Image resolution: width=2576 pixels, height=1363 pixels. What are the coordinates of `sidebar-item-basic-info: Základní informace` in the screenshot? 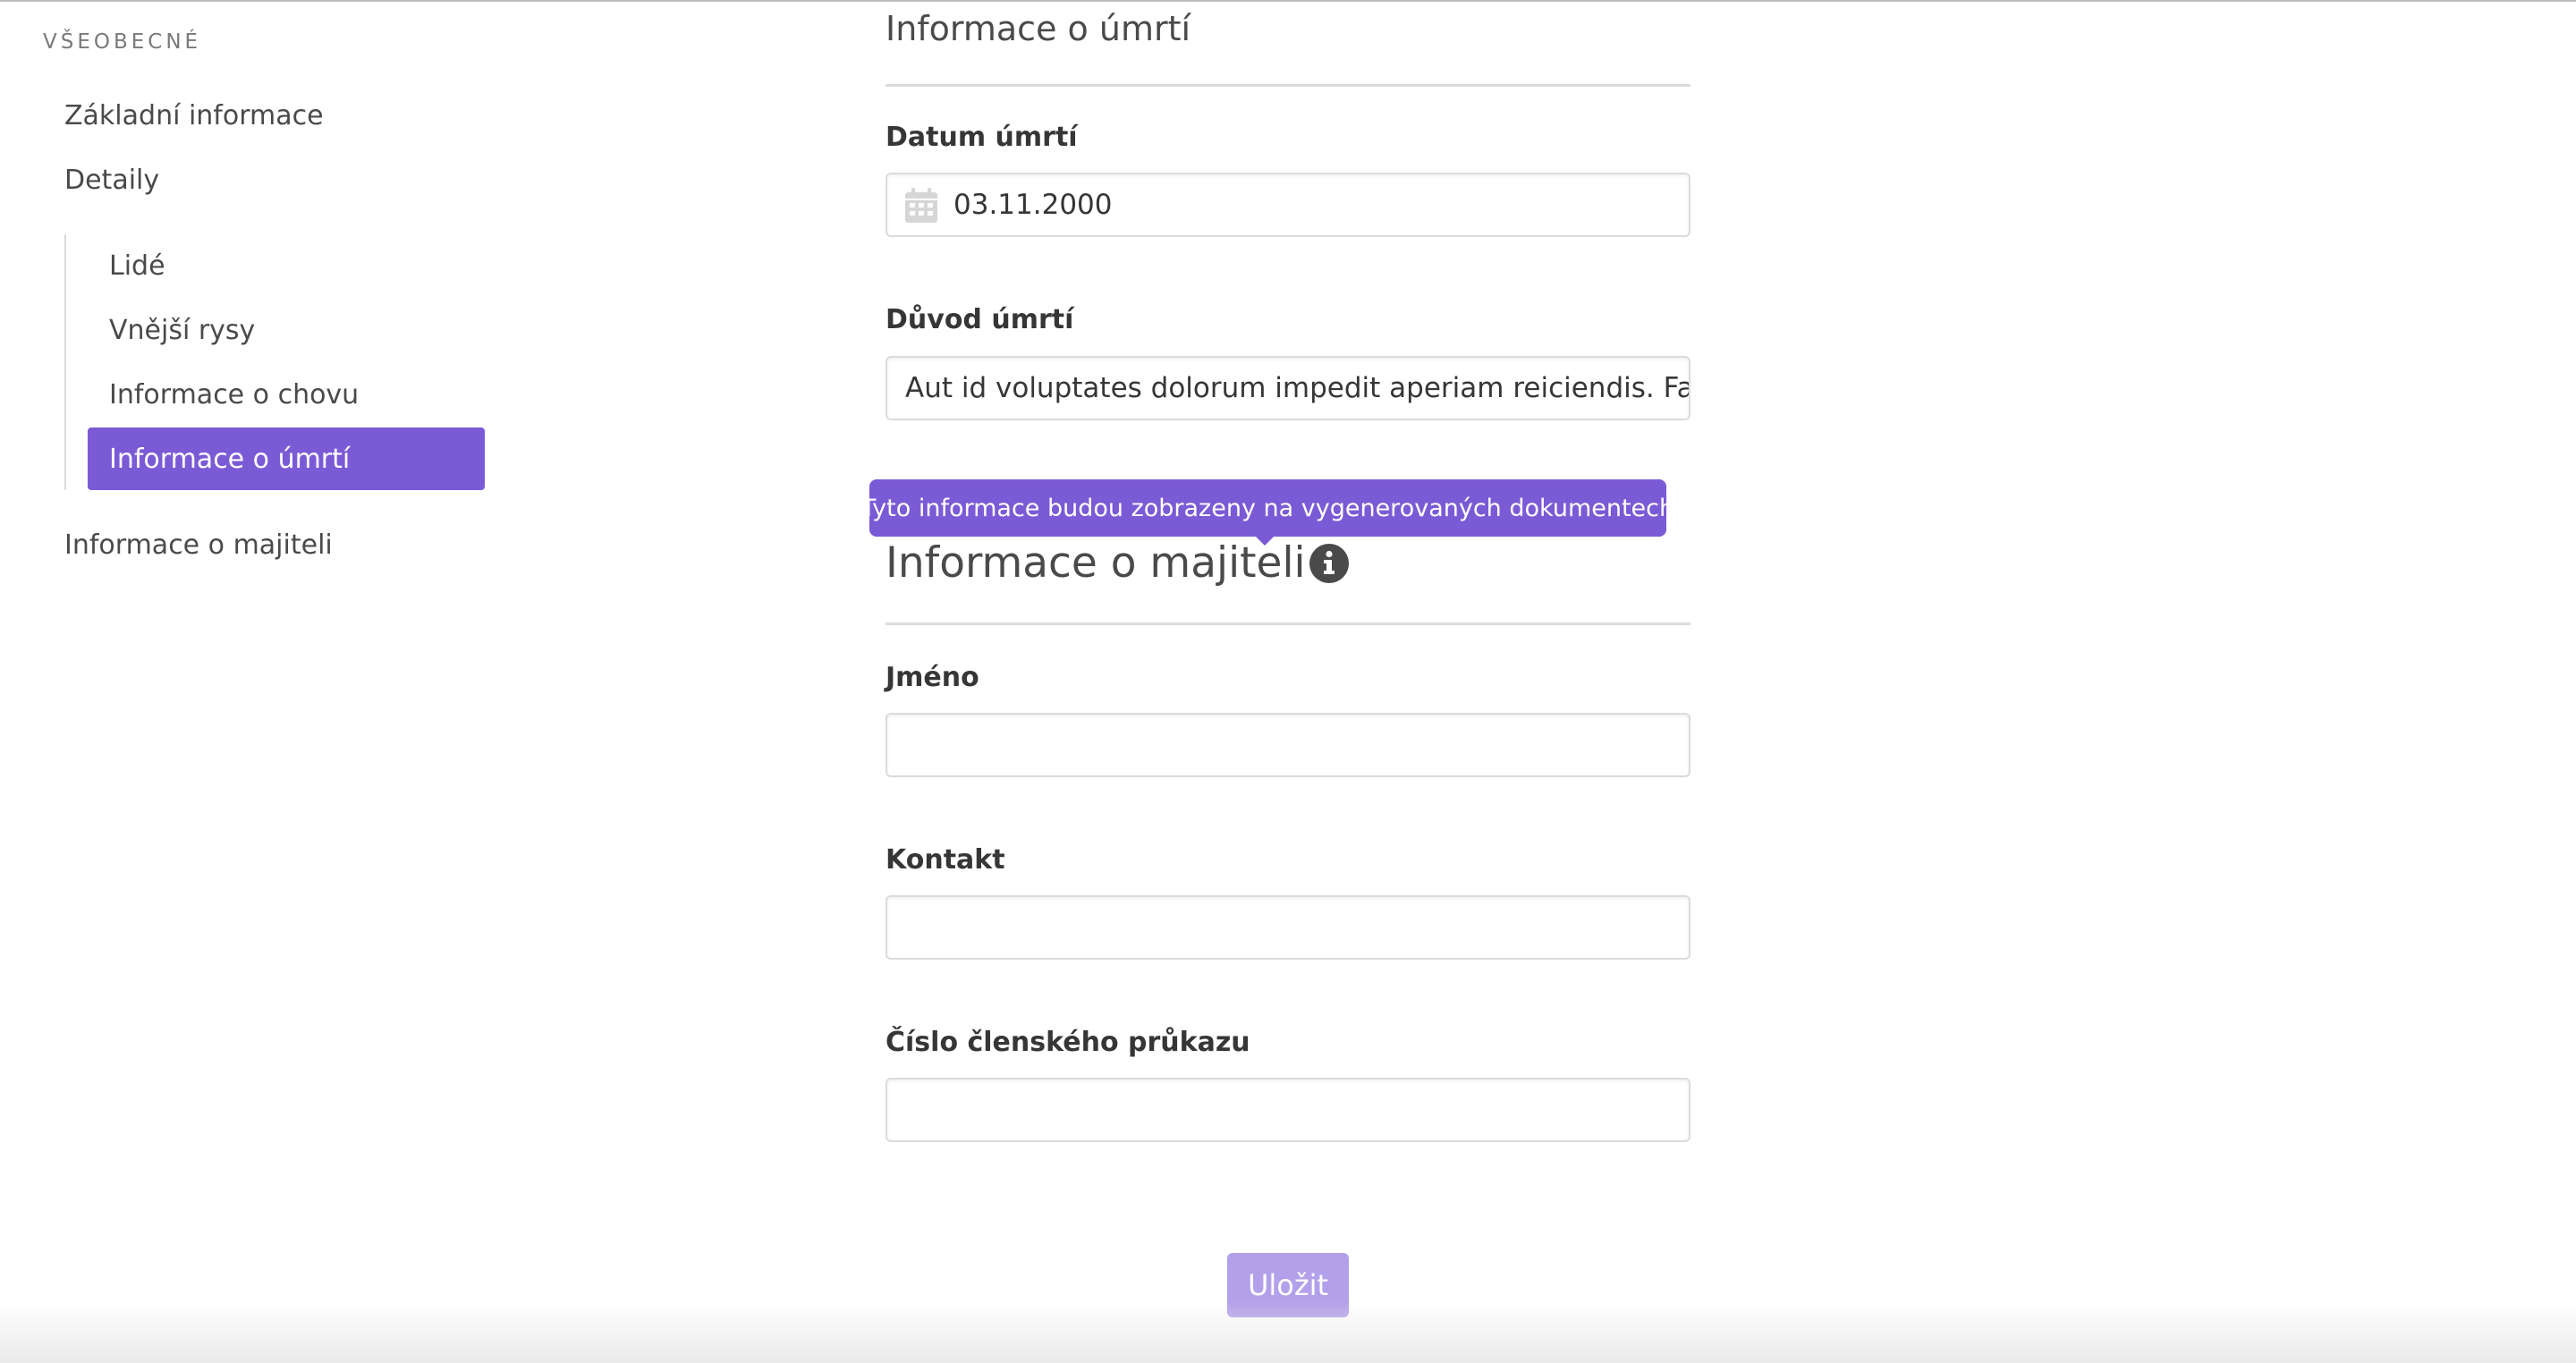 It's located at (194, 116).